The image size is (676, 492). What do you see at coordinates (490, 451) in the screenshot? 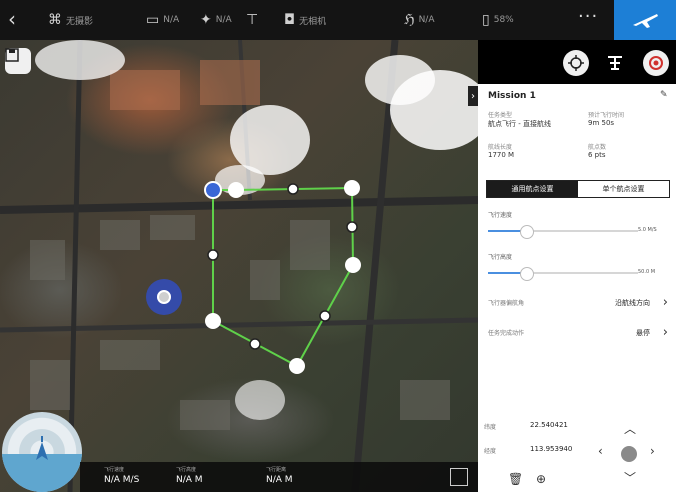
I see `longitude-label: 经度` at bounding box center [490, 451].